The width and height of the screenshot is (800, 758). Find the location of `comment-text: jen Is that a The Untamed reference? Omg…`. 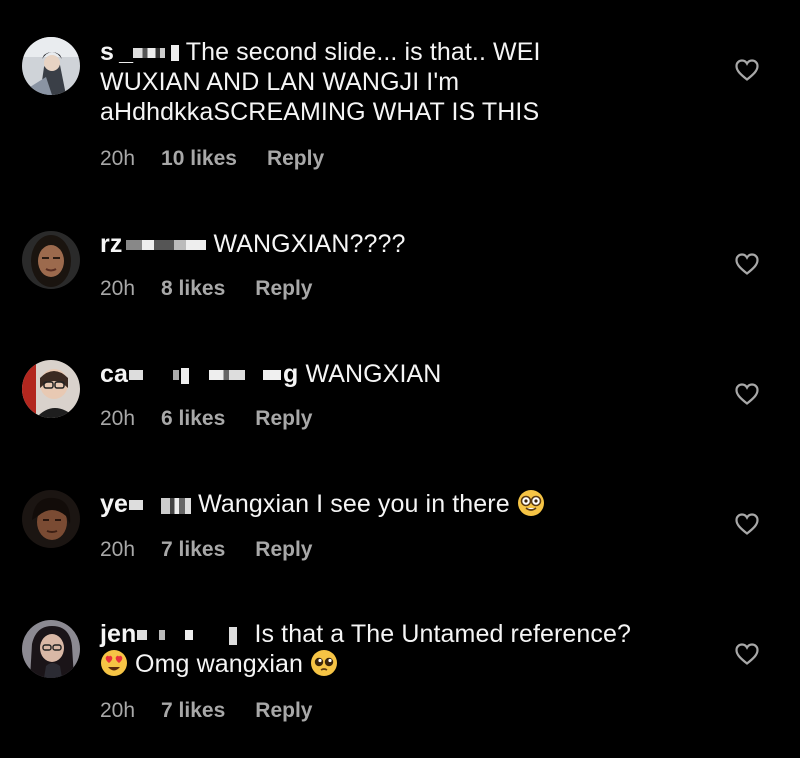

comment-text: jen Is that a The Untamed reference? Omg… is located at coordinates (400, 649).